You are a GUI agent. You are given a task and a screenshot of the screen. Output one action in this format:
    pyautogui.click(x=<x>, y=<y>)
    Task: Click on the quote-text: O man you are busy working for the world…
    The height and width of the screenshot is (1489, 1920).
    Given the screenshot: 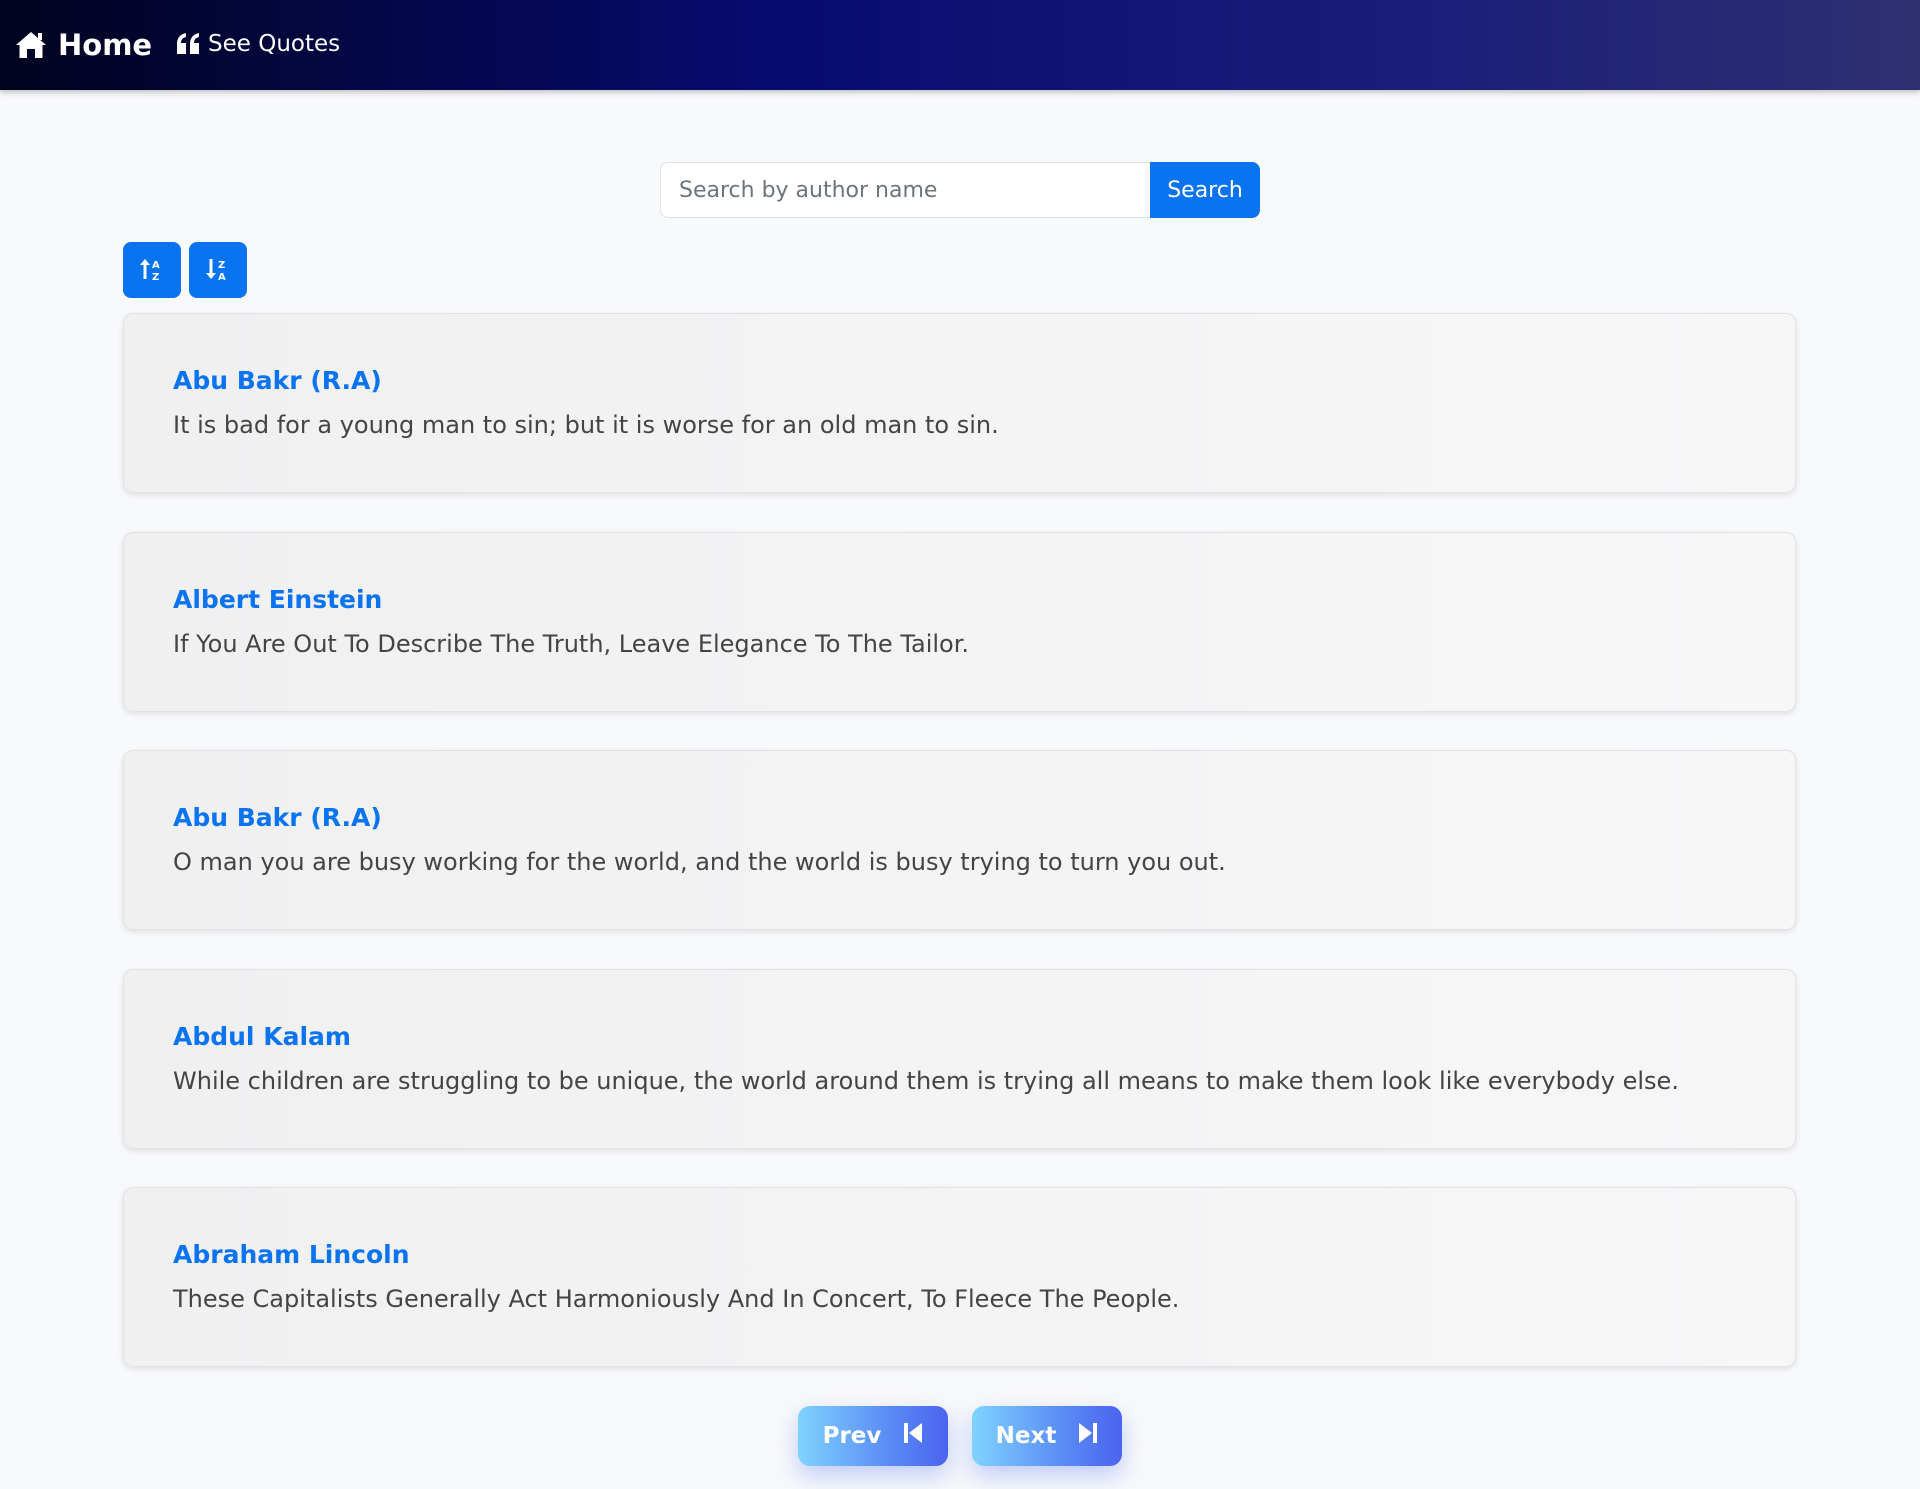 What is the action you would take?
    pyautogui.click(x=699, y=862)
    